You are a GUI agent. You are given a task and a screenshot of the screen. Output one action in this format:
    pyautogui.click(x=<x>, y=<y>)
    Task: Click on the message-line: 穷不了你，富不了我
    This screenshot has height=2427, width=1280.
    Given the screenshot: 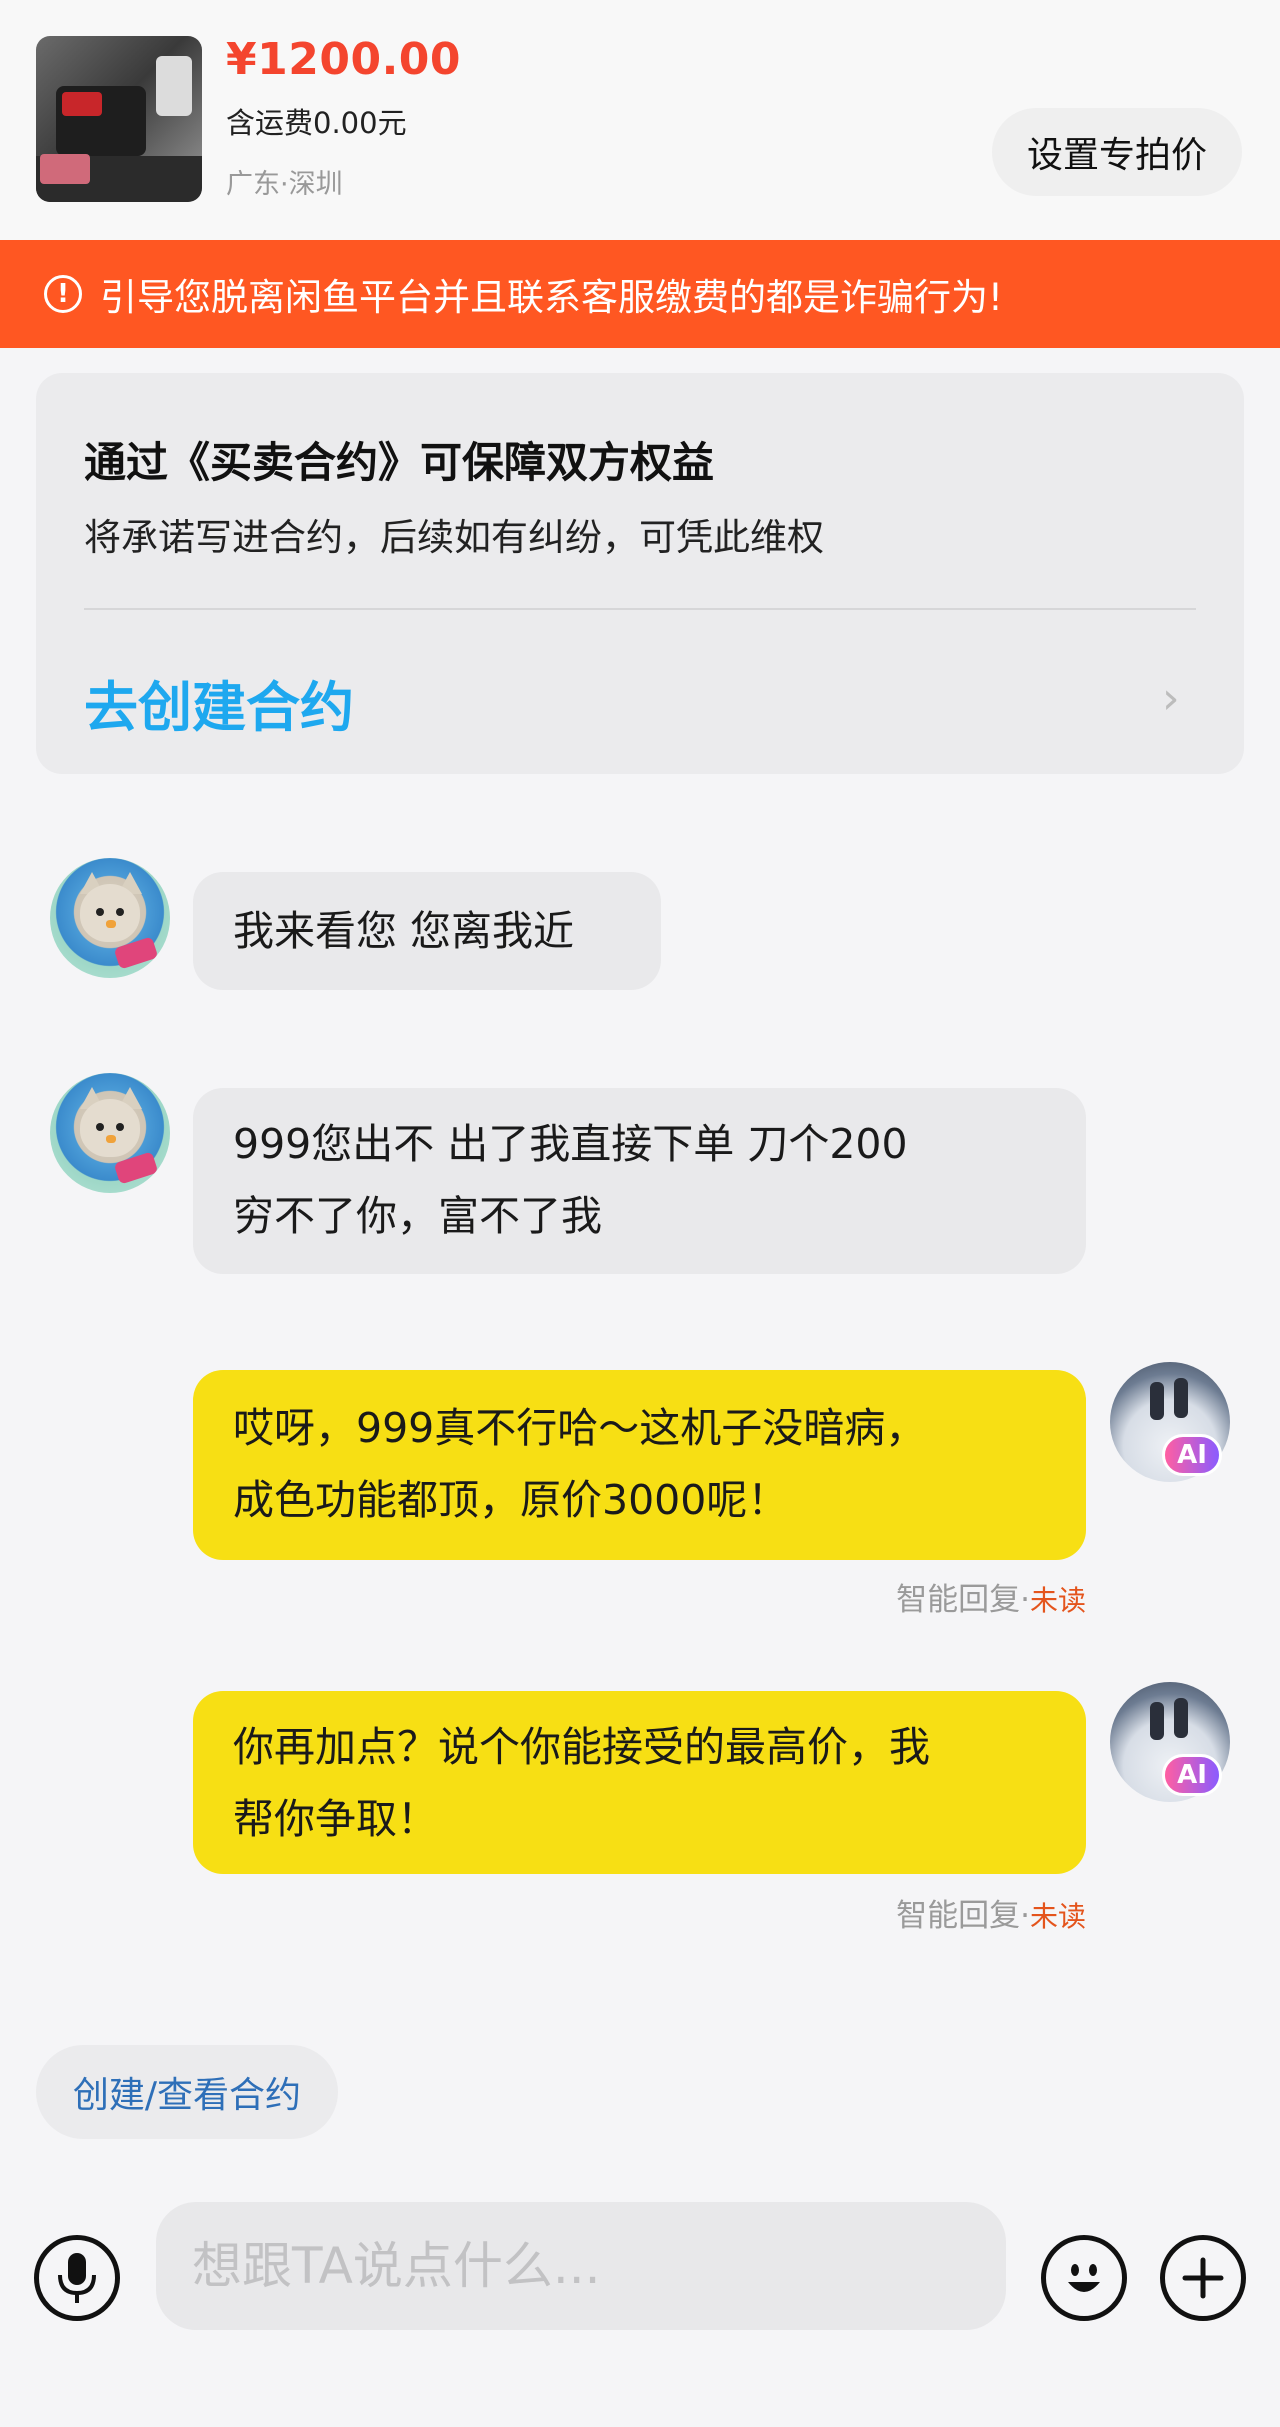 What is the action you would take?
    pyautogui.click(x=417, y=1216)
    